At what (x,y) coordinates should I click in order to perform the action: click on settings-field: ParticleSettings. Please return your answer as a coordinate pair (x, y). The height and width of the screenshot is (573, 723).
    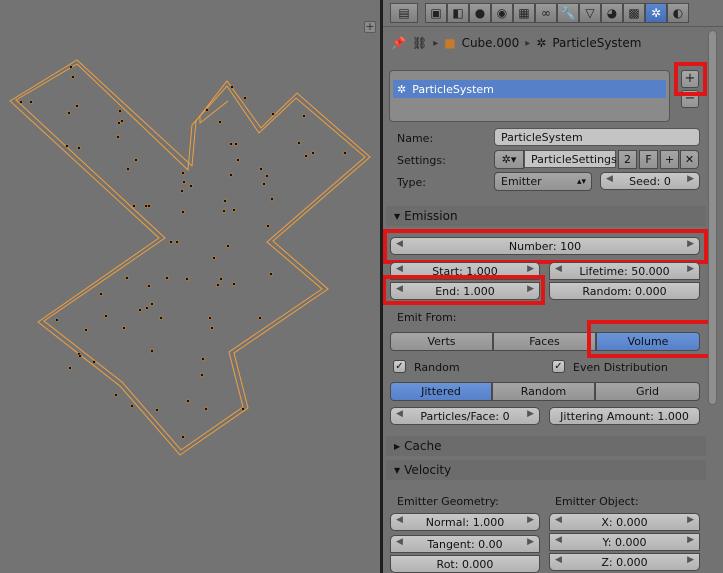
    Looking at the image, I should click on (570, 159).